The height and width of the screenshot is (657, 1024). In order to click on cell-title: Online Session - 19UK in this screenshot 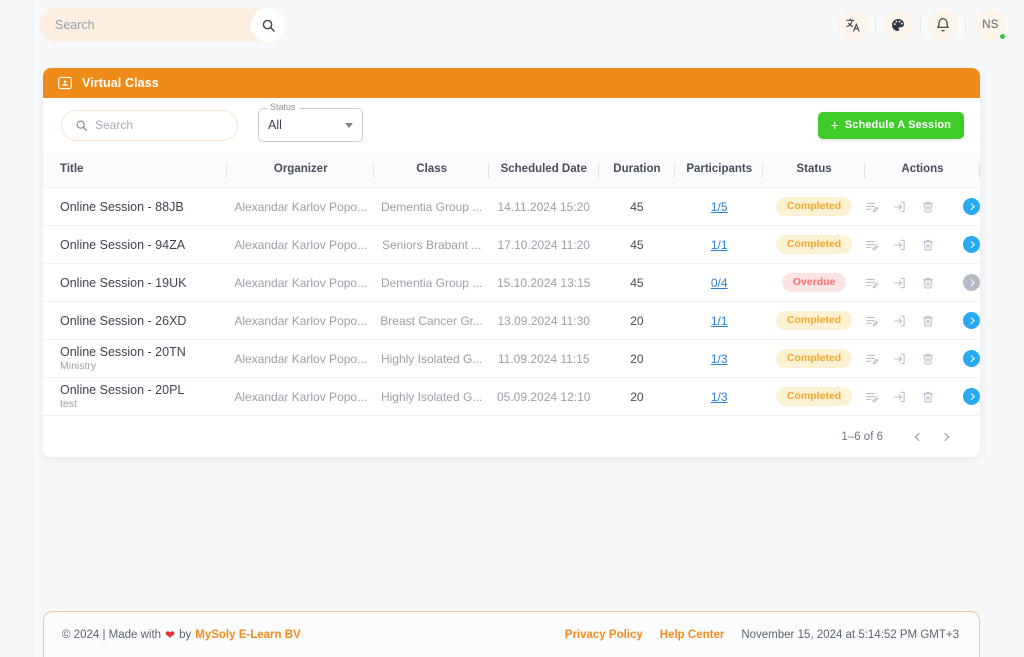, I will do `click(135, 282)`.